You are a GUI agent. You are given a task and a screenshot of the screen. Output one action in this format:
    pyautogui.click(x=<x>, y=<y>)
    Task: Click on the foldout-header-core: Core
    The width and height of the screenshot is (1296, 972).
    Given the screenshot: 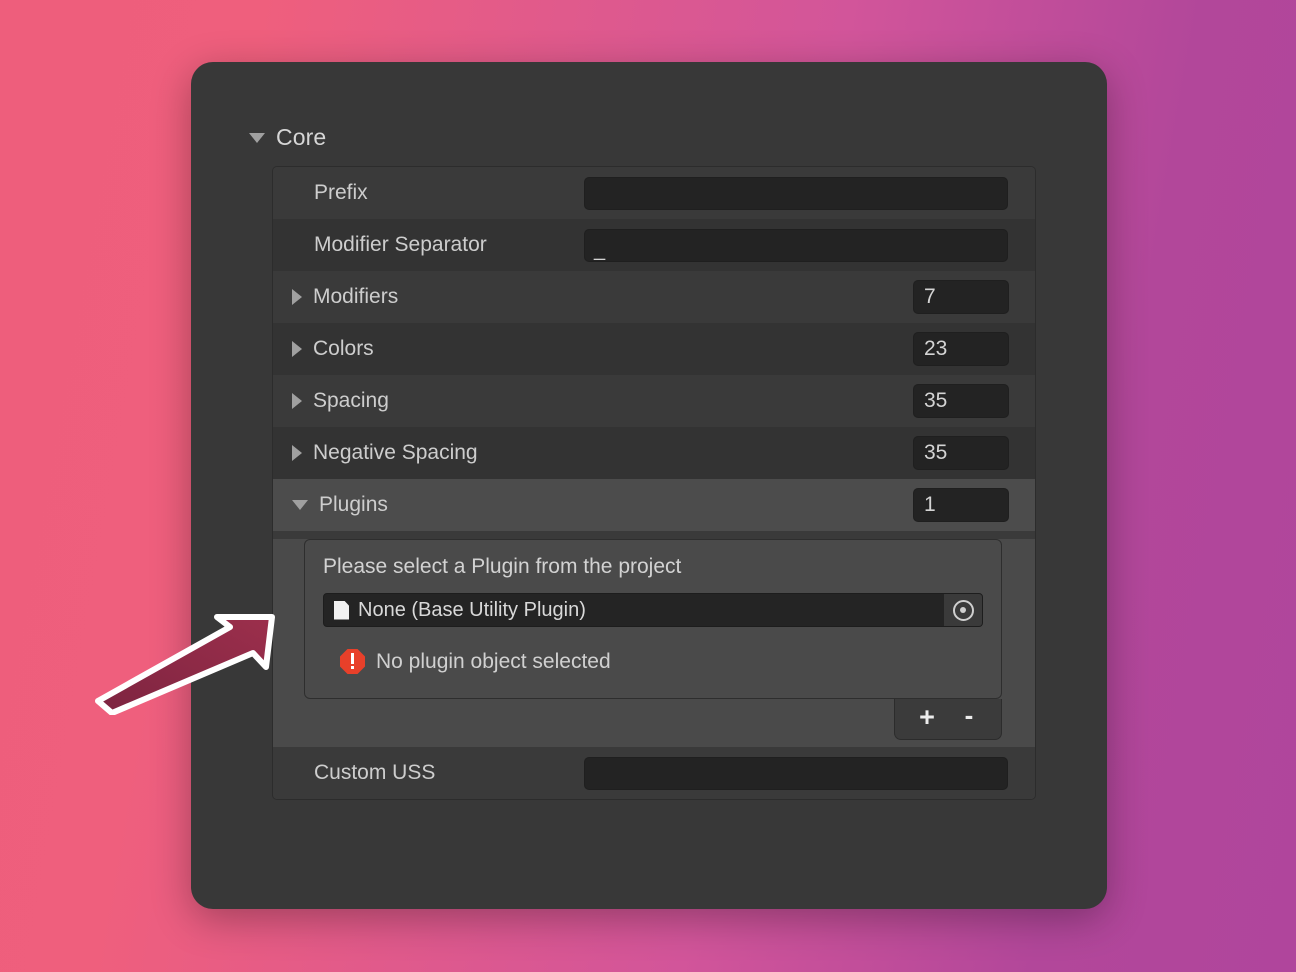 What is the action you would take?
    pyautogui.click(x=287, y=137)
    